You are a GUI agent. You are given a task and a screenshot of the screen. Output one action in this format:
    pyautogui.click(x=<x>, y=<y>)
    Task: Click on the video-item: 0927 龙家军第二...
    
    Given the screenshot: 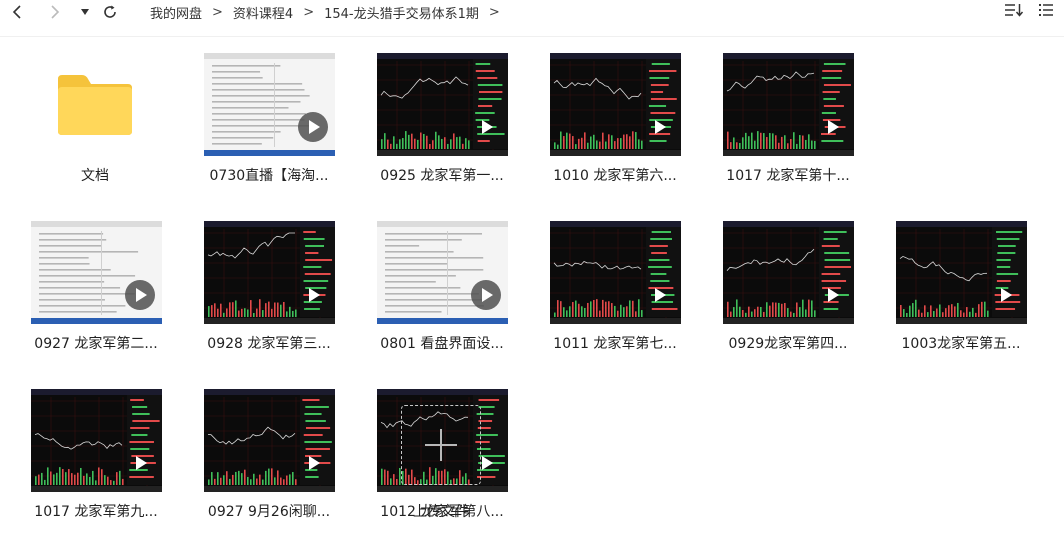 What is the action you would take?
    pyautogui.click(x=96, y=288)
    